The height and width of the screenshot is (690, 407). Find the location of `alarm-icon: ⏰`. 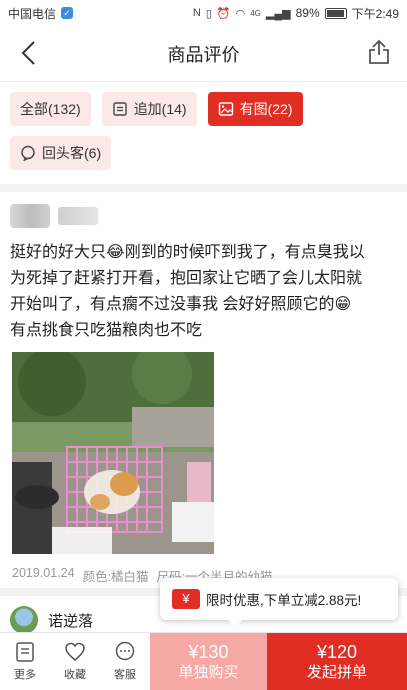

alarm-icon: ⏰ is located at coordinates (223, 13).